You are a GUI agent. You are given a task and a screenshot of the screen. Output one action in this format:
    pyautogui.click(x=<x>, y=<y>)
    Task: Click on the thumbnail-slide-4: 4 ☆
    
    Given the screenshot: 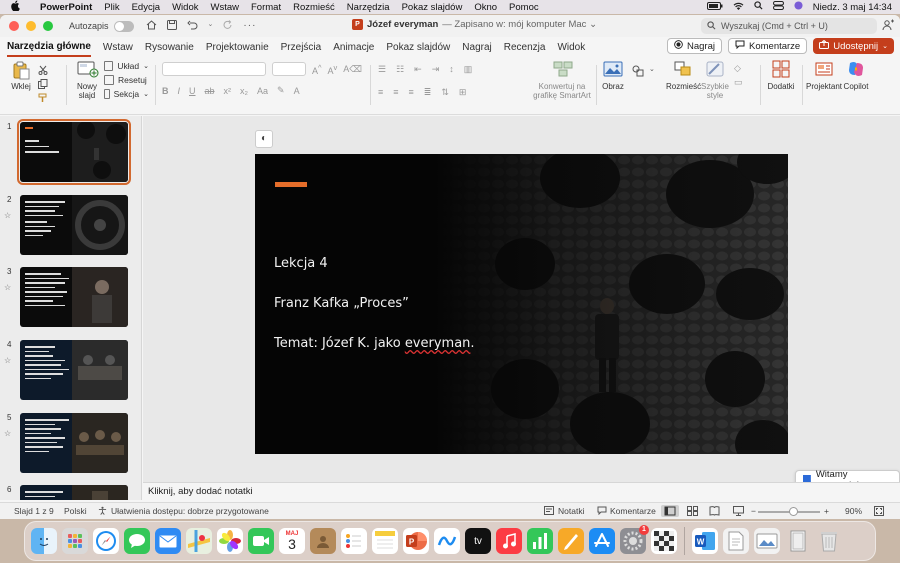 What is the action you would take?
    pyautogui.click(x=70, y=373)
    